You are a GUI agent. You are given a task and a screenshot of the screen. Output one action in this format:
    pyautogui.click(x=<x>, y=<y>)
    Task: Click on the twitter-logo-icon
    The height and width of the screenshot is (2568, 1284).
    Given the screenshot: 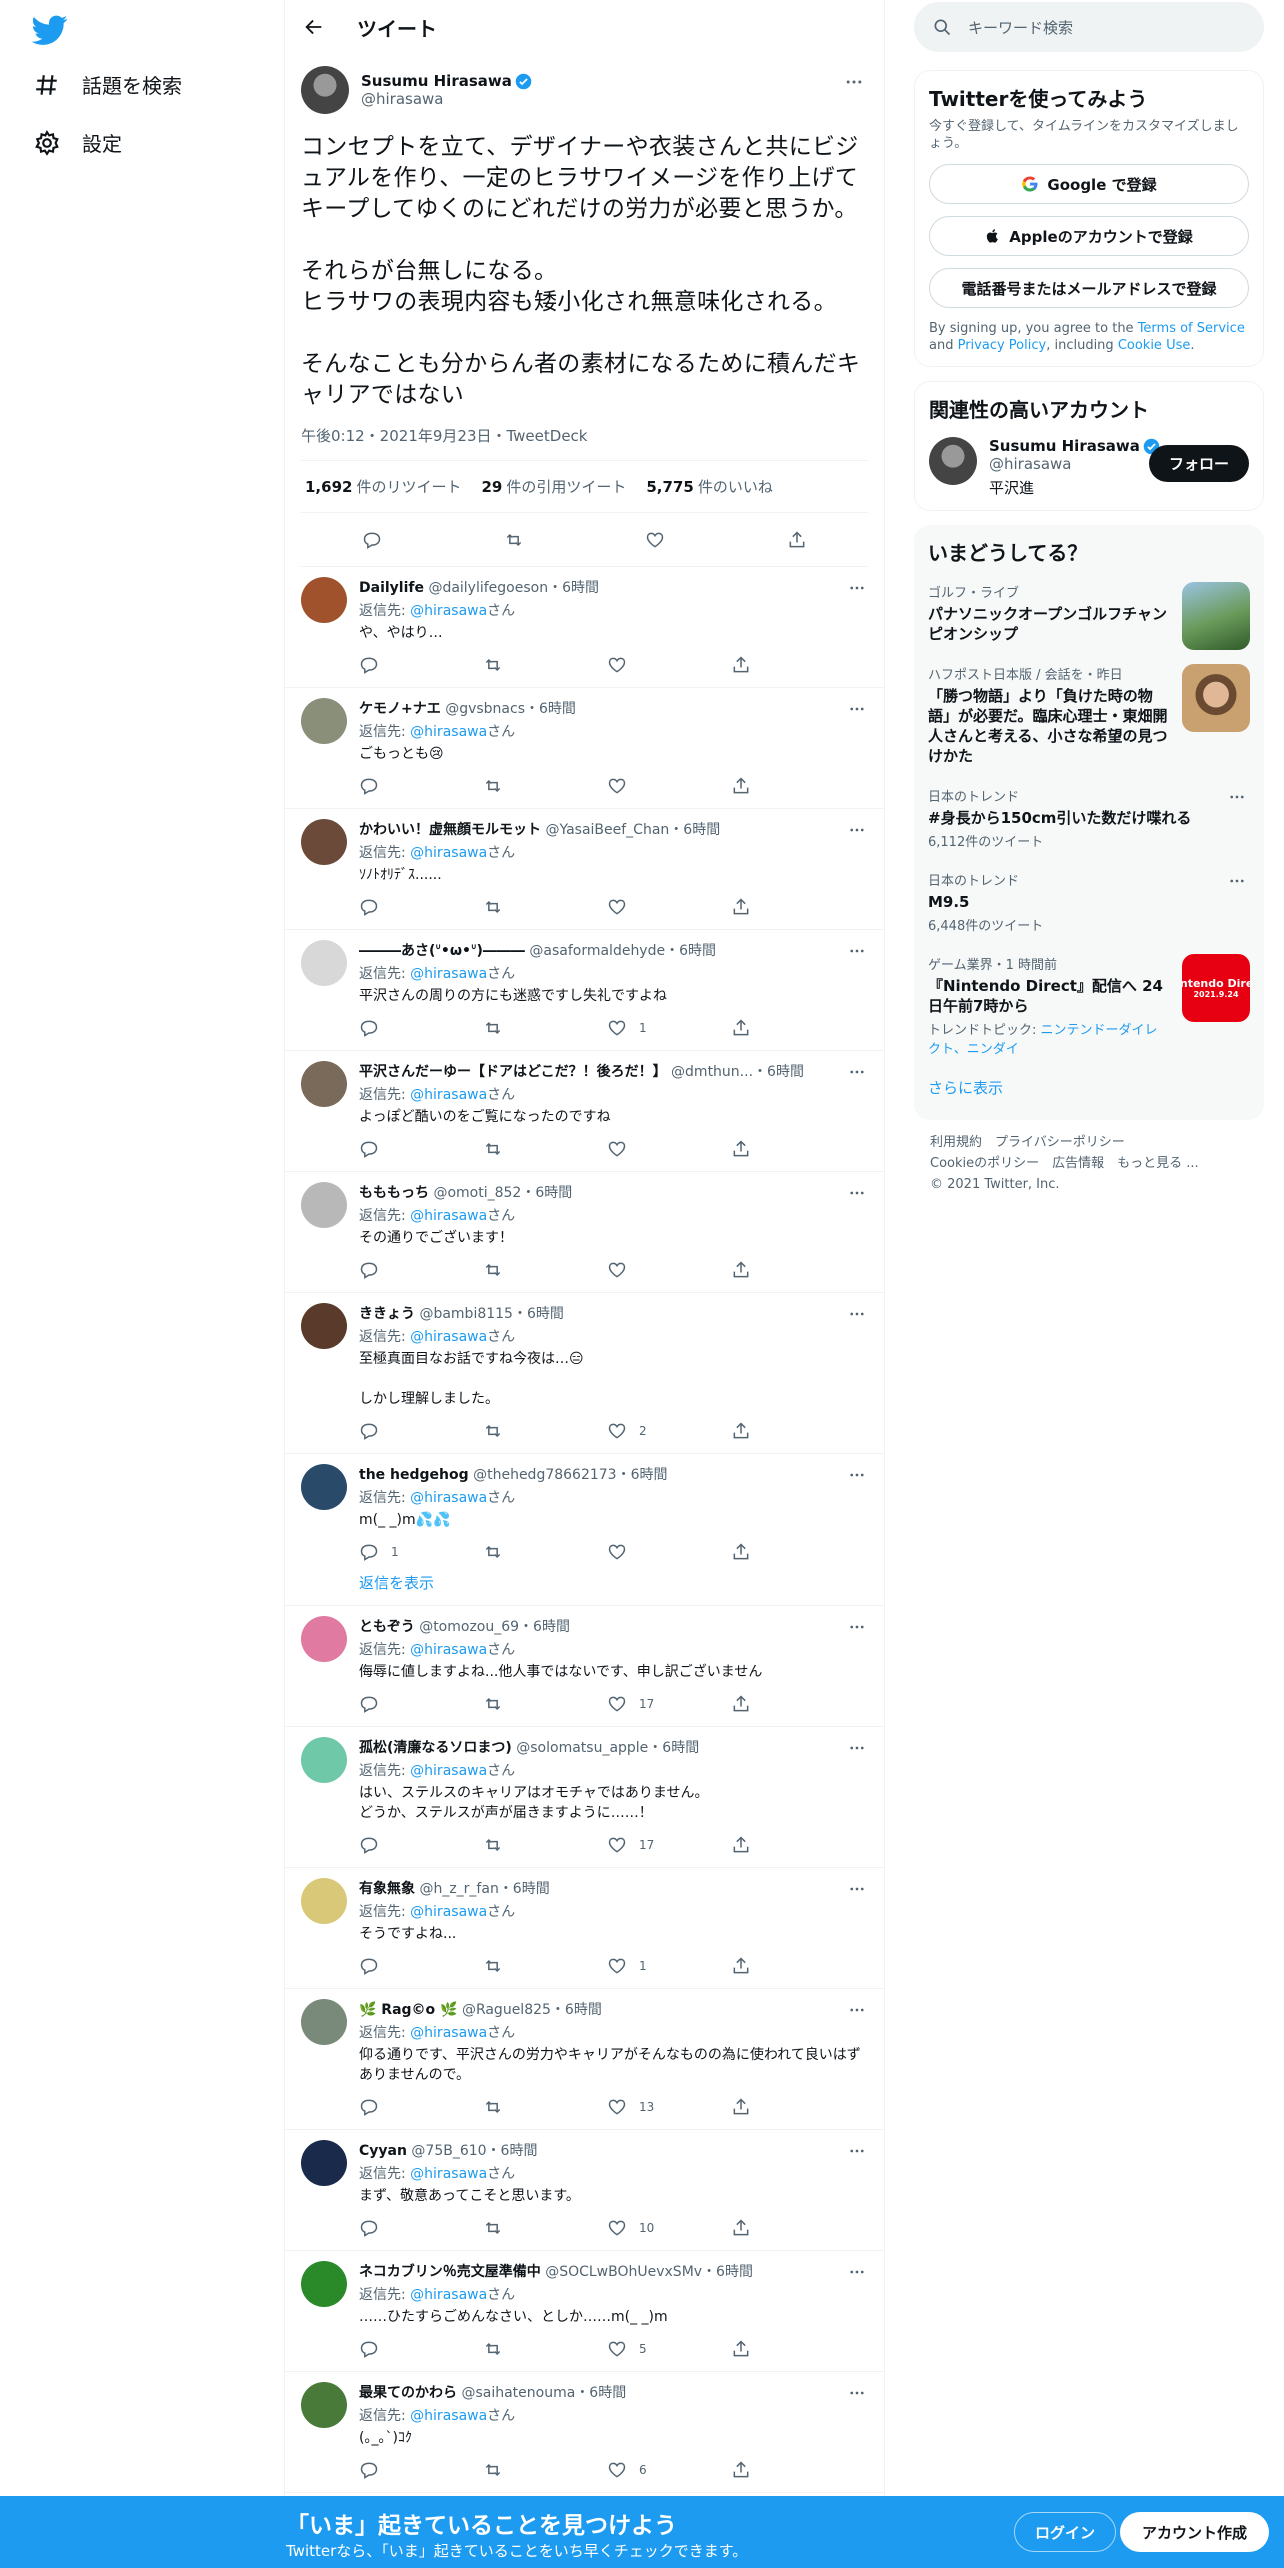 What is the action you would take?
    pyautogui.click(x=50, y=30)
    